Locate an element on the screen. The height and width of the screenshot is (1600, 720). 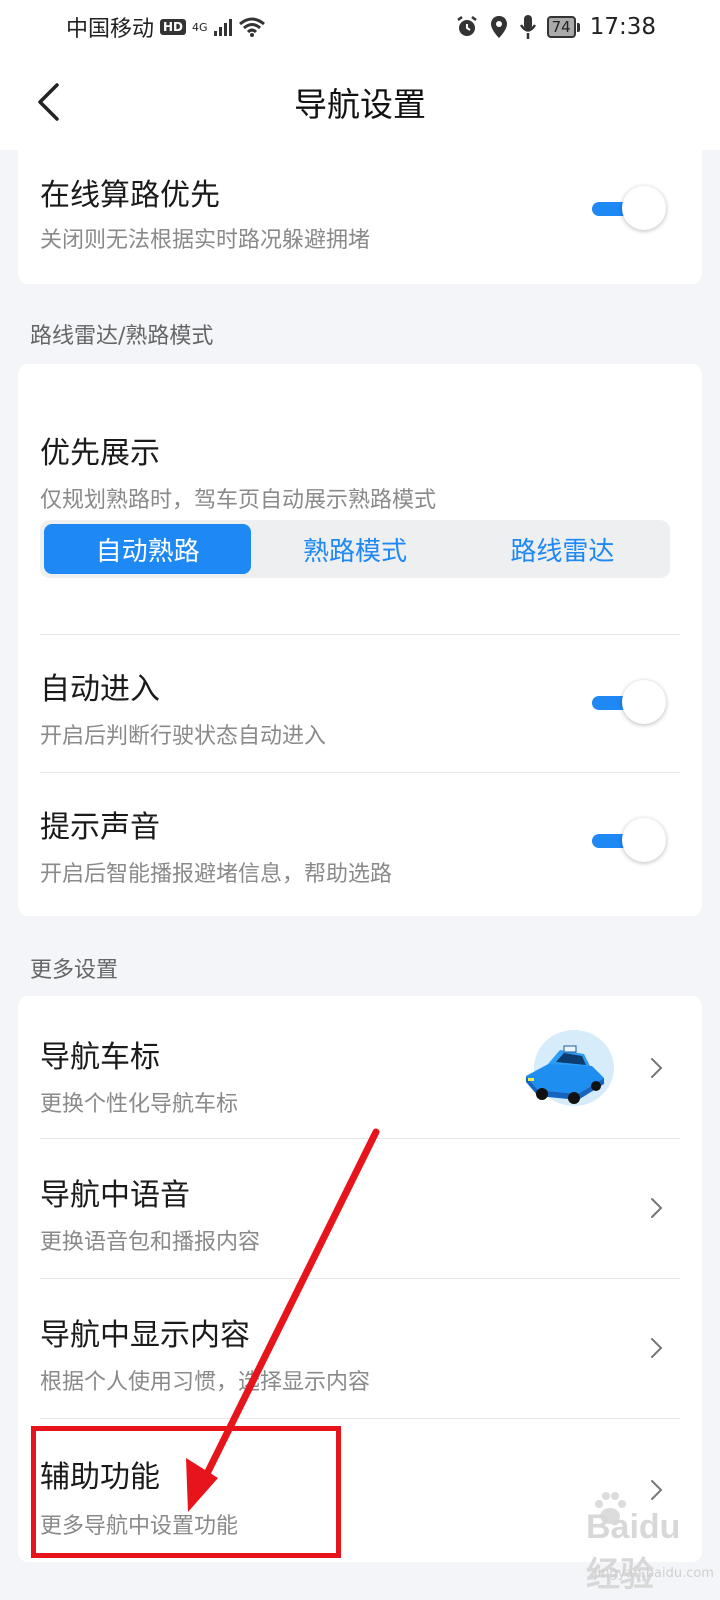
status-bar: 中国移动 HD 4G 74 17:38 is located at coordinates (360, 27).